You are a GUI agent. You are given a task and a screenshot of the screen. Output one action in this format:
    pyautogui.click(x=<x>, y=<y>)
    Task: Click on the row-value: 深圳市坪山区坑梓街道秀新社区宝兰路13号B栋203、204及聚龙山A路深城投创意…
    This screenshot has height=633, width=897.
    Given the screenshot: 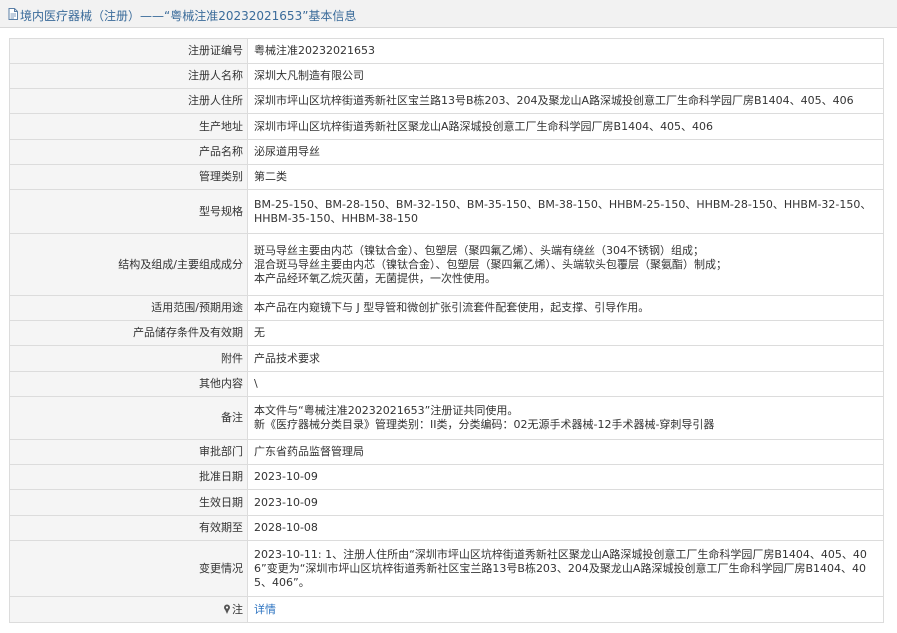 What is the action you would take?
    pyautogui.click(x=565, y=101)
    